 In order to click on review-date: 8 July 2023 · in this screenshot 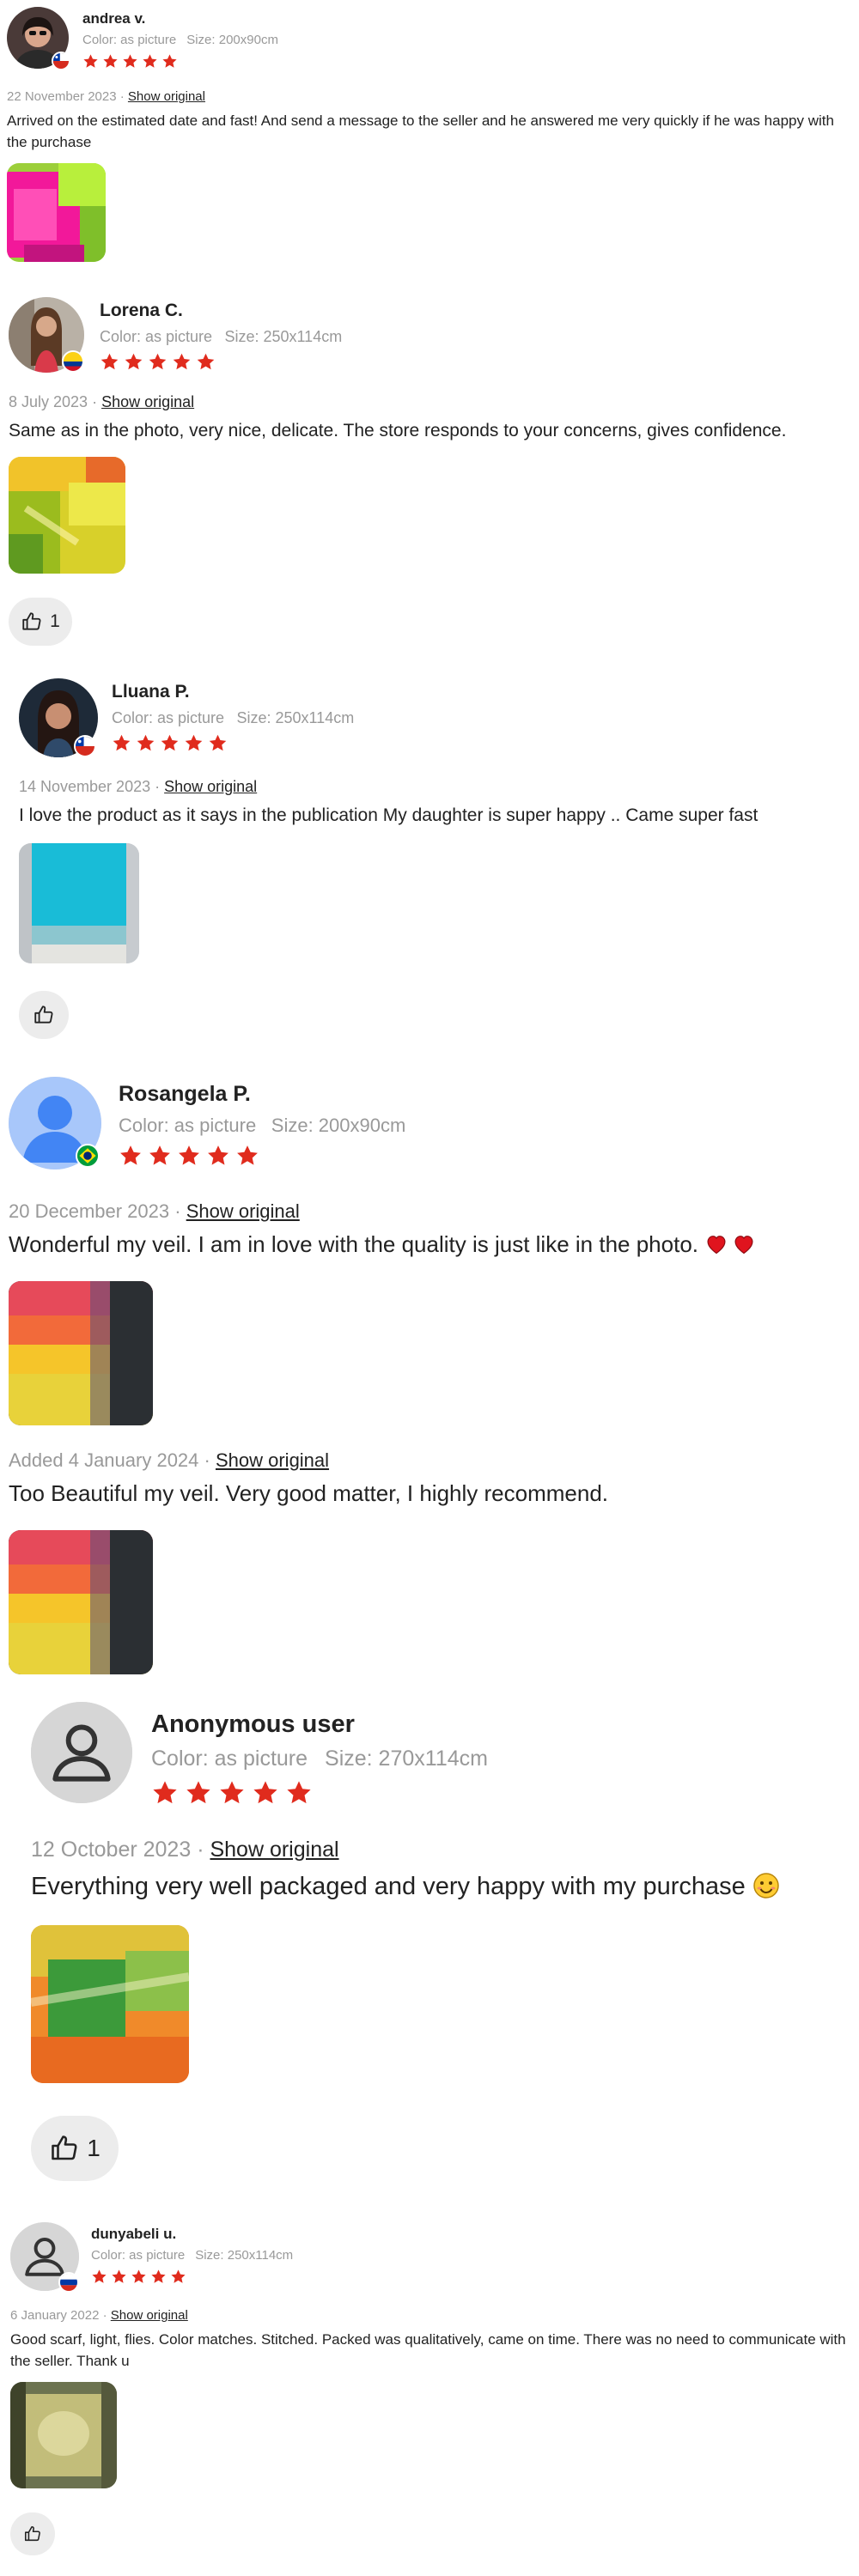, I will do `click(54, 401)`.